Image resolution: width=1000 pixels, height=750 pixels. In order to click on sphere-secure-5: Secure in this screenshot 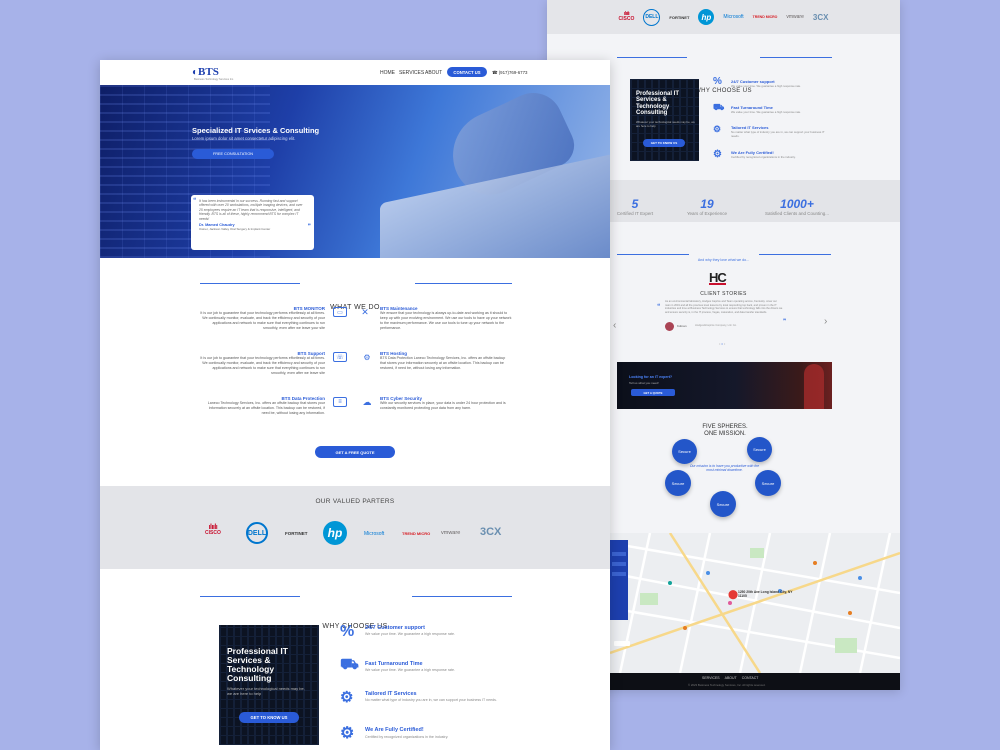, I will do `click(723, 504)`.